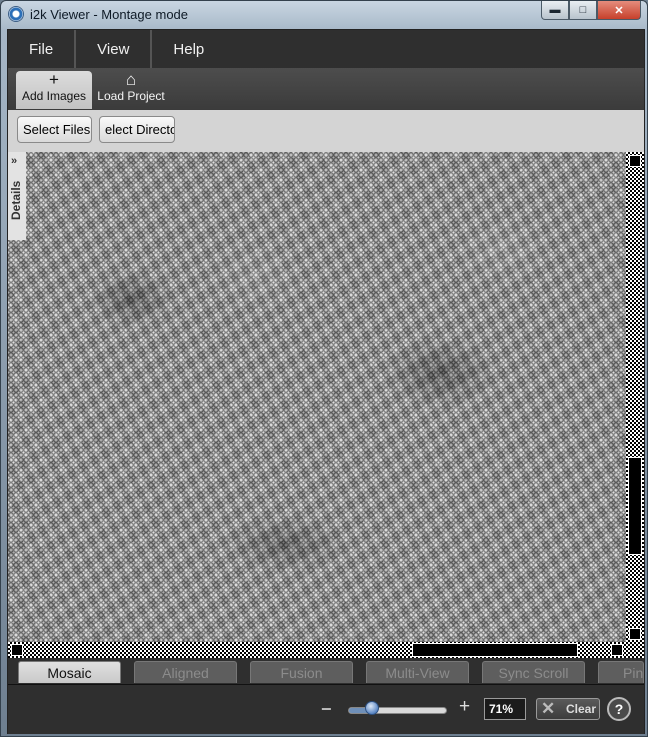 The image size is (648, 737). I want to click on help-button: ?, so click(619, 709).